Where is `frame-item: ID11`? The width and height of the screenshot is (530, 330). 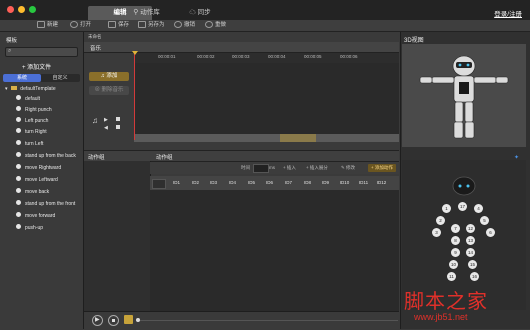 frame-item: ID11 is located at coordinates (363, 182).